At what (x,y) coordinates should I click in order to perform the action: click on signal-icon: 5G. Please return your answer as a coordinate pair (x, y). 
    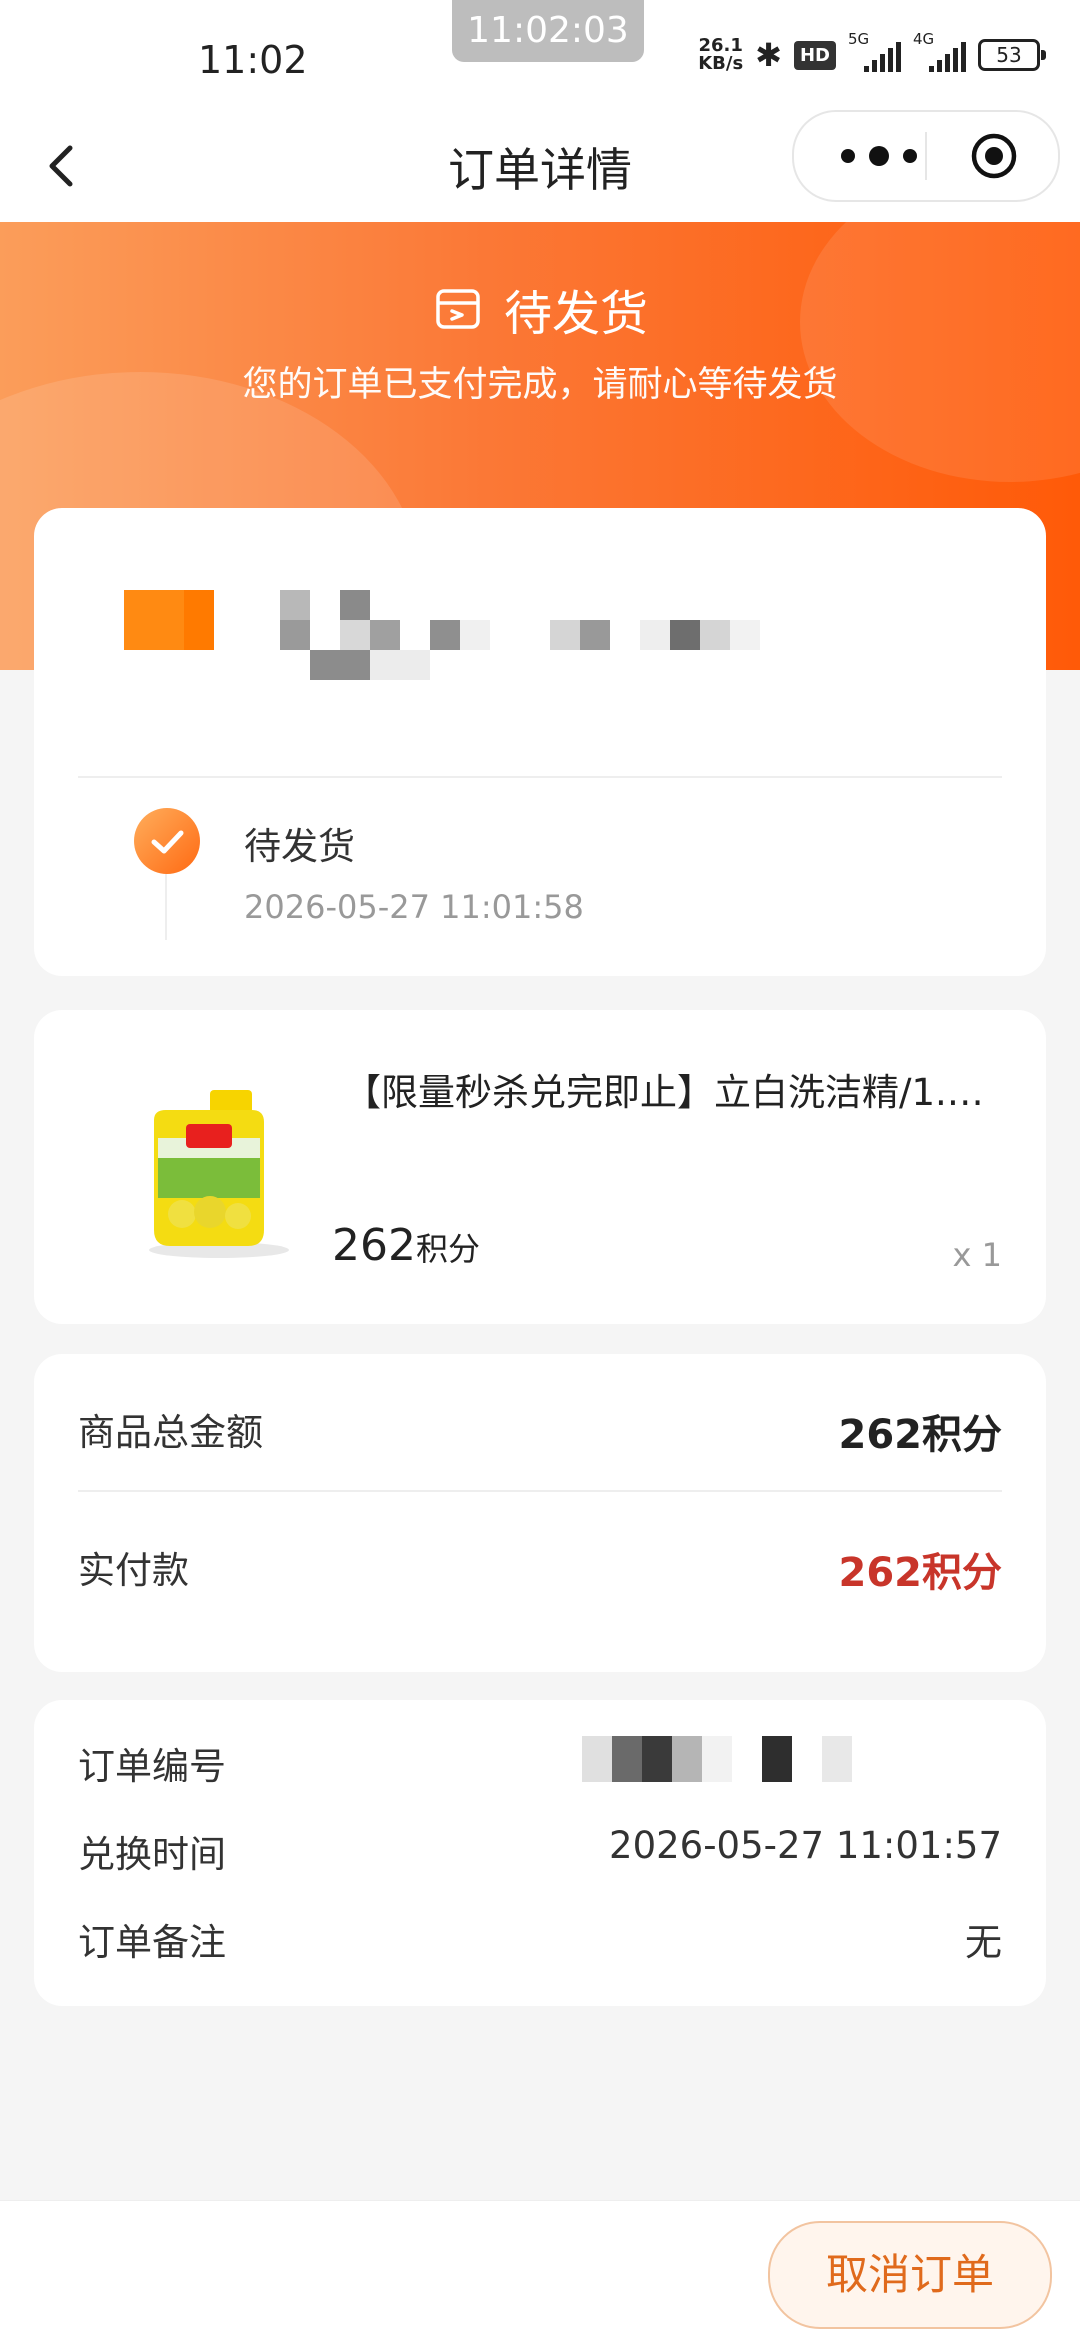
    Looking at the image, I should click on (874, 51).